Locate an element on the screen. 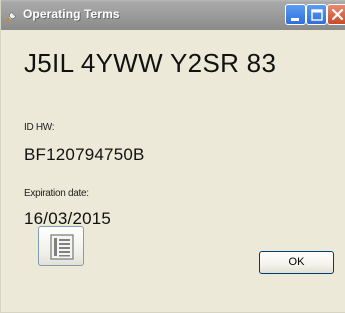  id-hw-value: BF120794750B is located at coordinates (84, 154).